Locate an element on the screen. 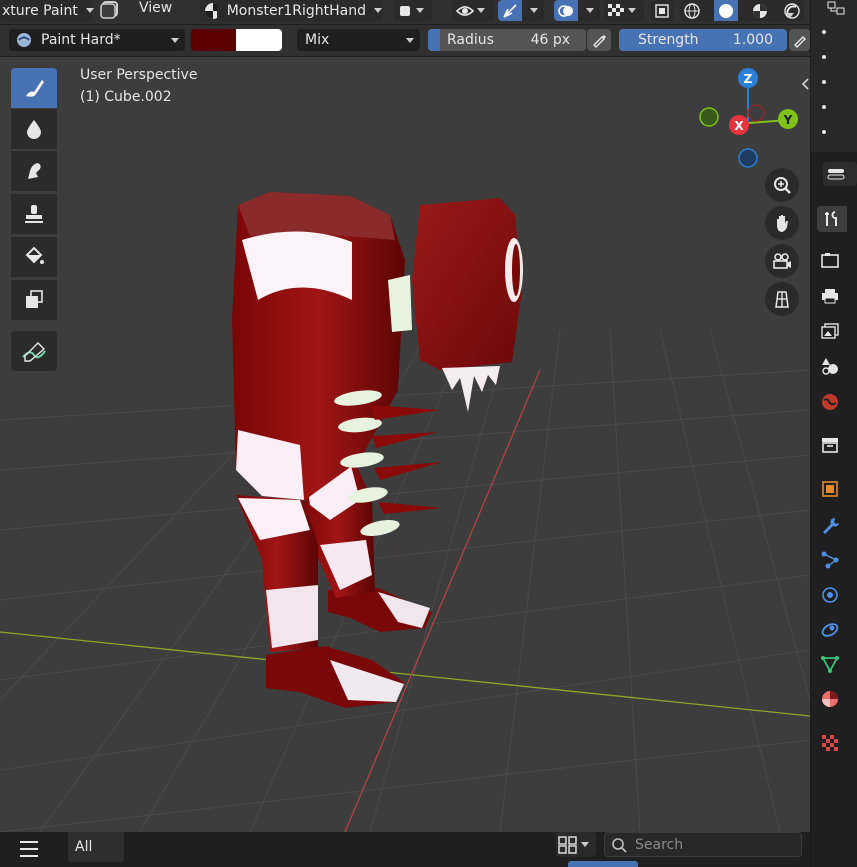  tab-tool is located at coordinates (832, 219).